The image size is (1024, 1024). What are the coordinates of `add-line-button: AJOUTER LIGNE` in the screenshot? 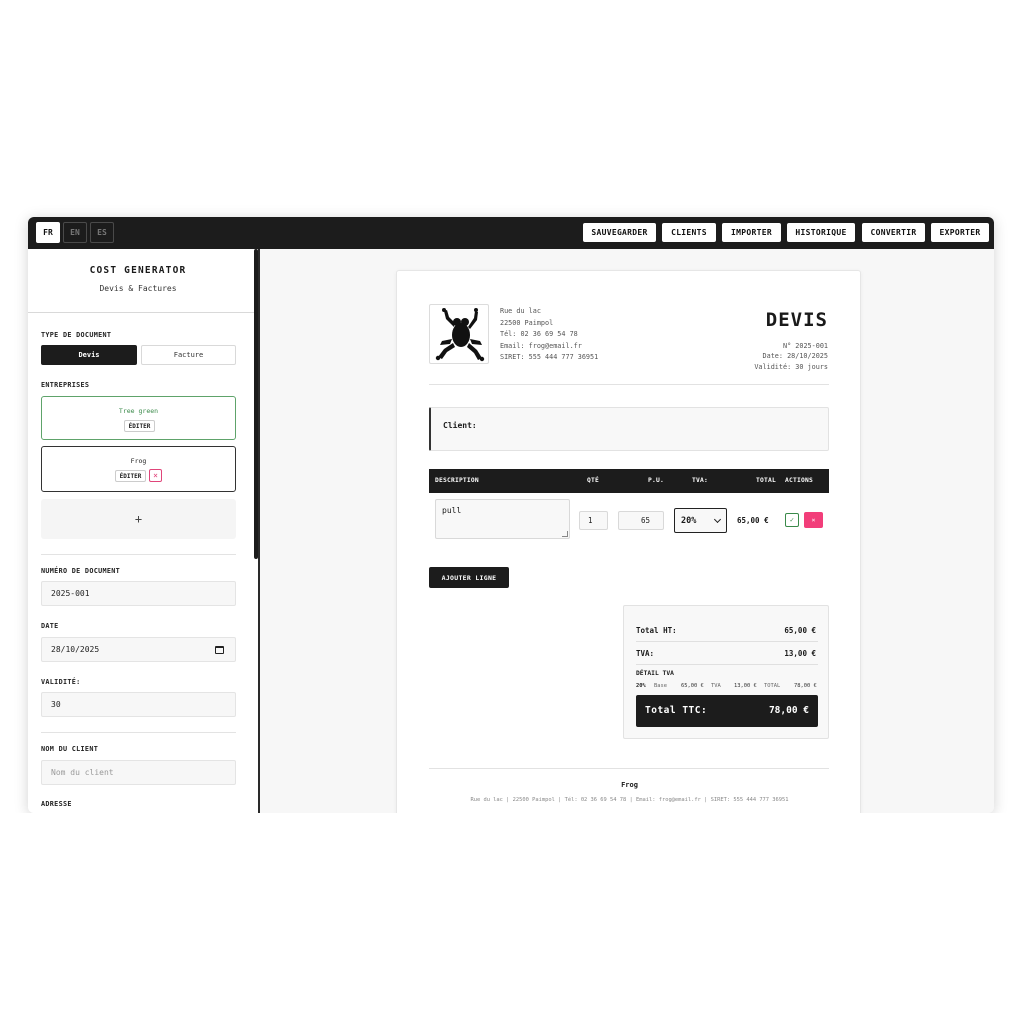 It's located at (469, 577).